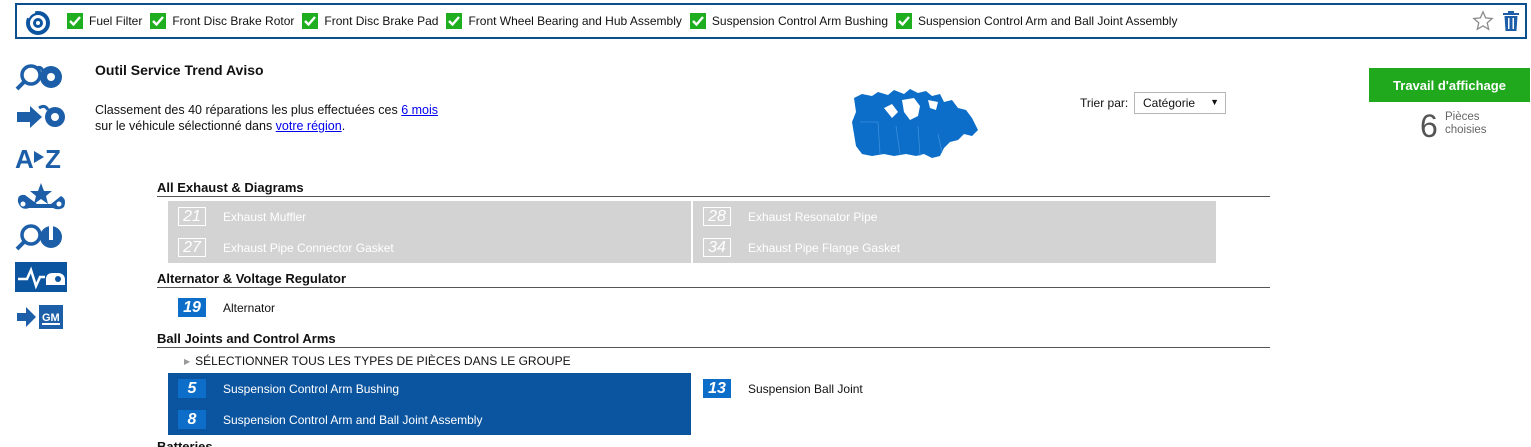 This screenshot has width=1531, height=447. What do you see at coordinates (717, 388) in the screenshot?
I see `part-rank: 13` at bounding box center [717, 388].